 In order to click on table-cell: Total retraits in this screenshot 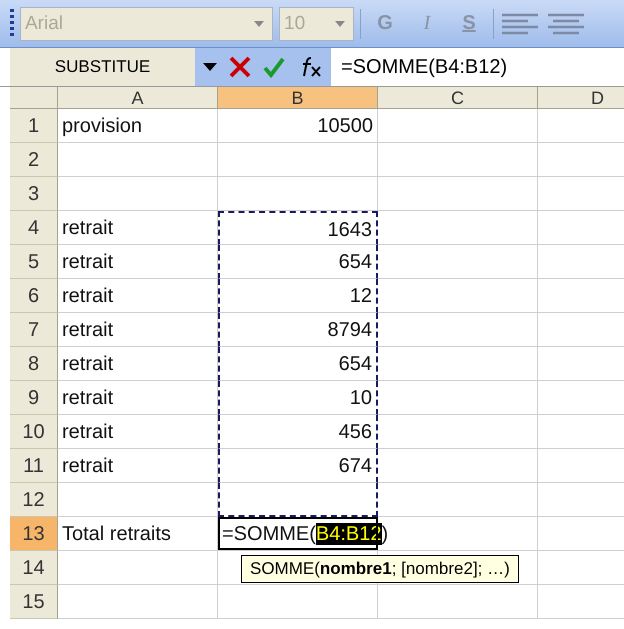, I will do `click(138, 534)`.